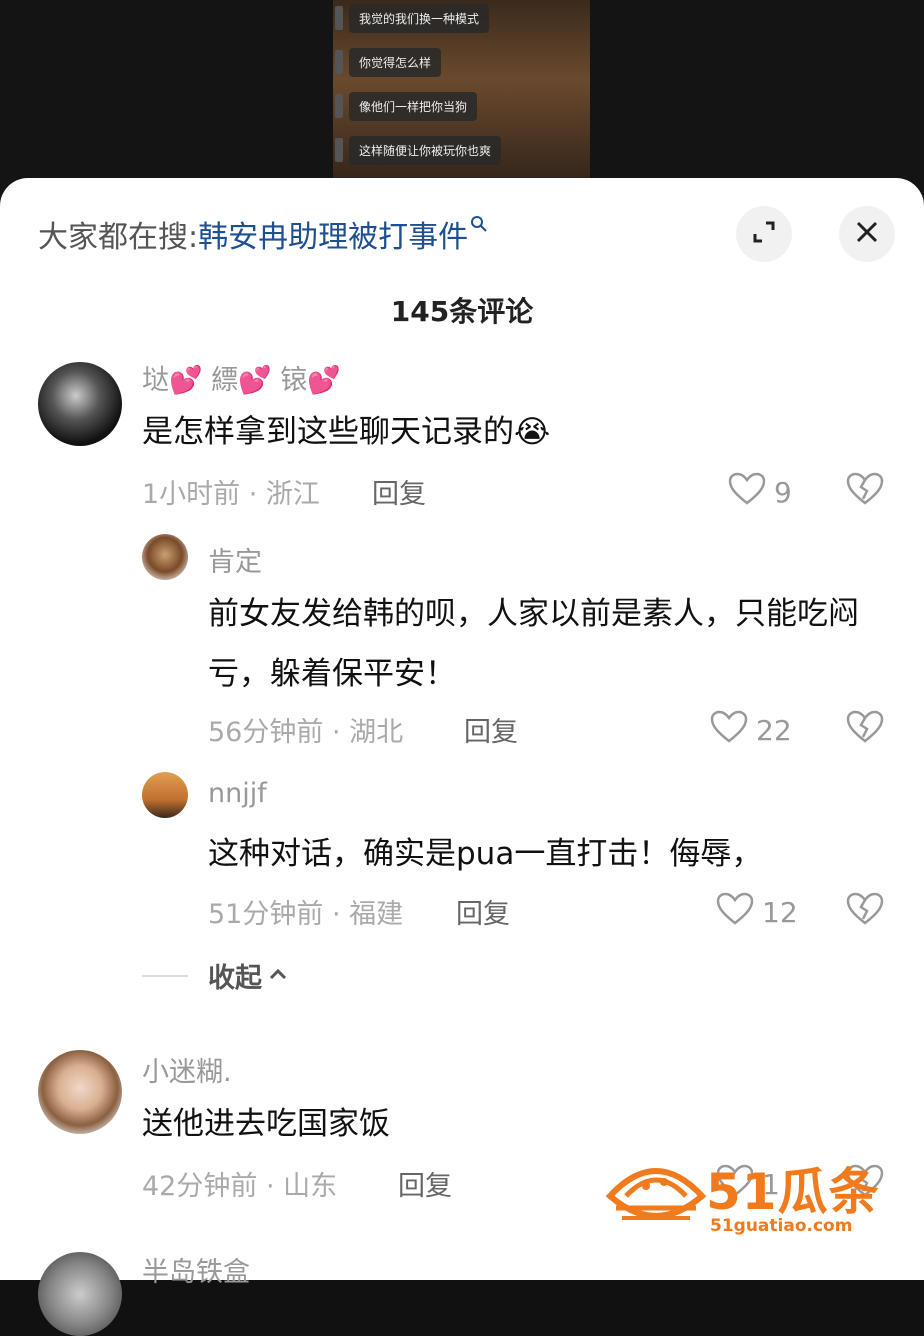 The height and width of the screenshot is (1336, 924). I want to click on comment-author: nnjjf, so click(237, 793).